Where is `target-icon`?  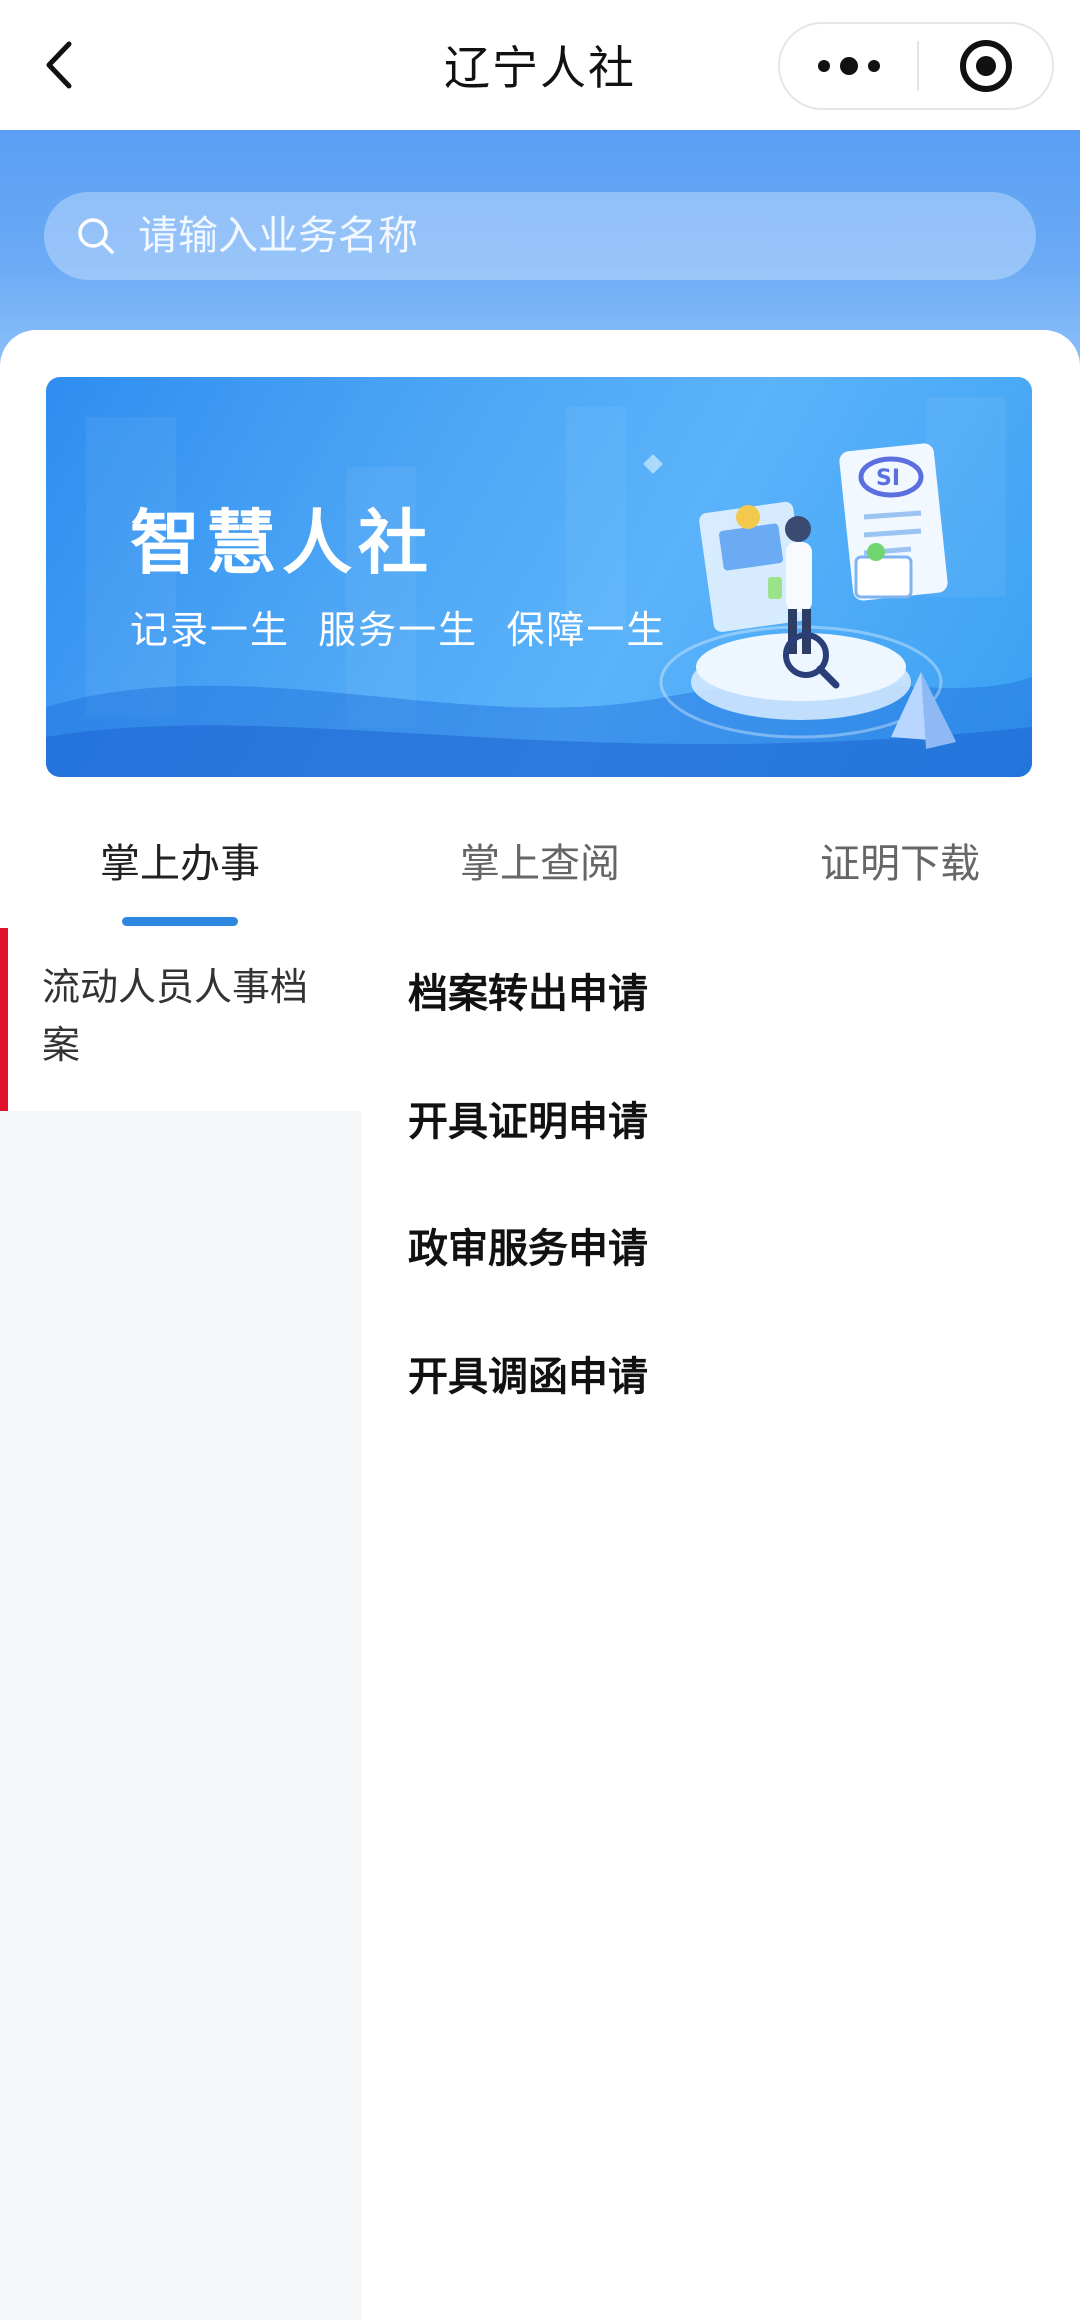 target-icon is located at coordinates (985, 66).